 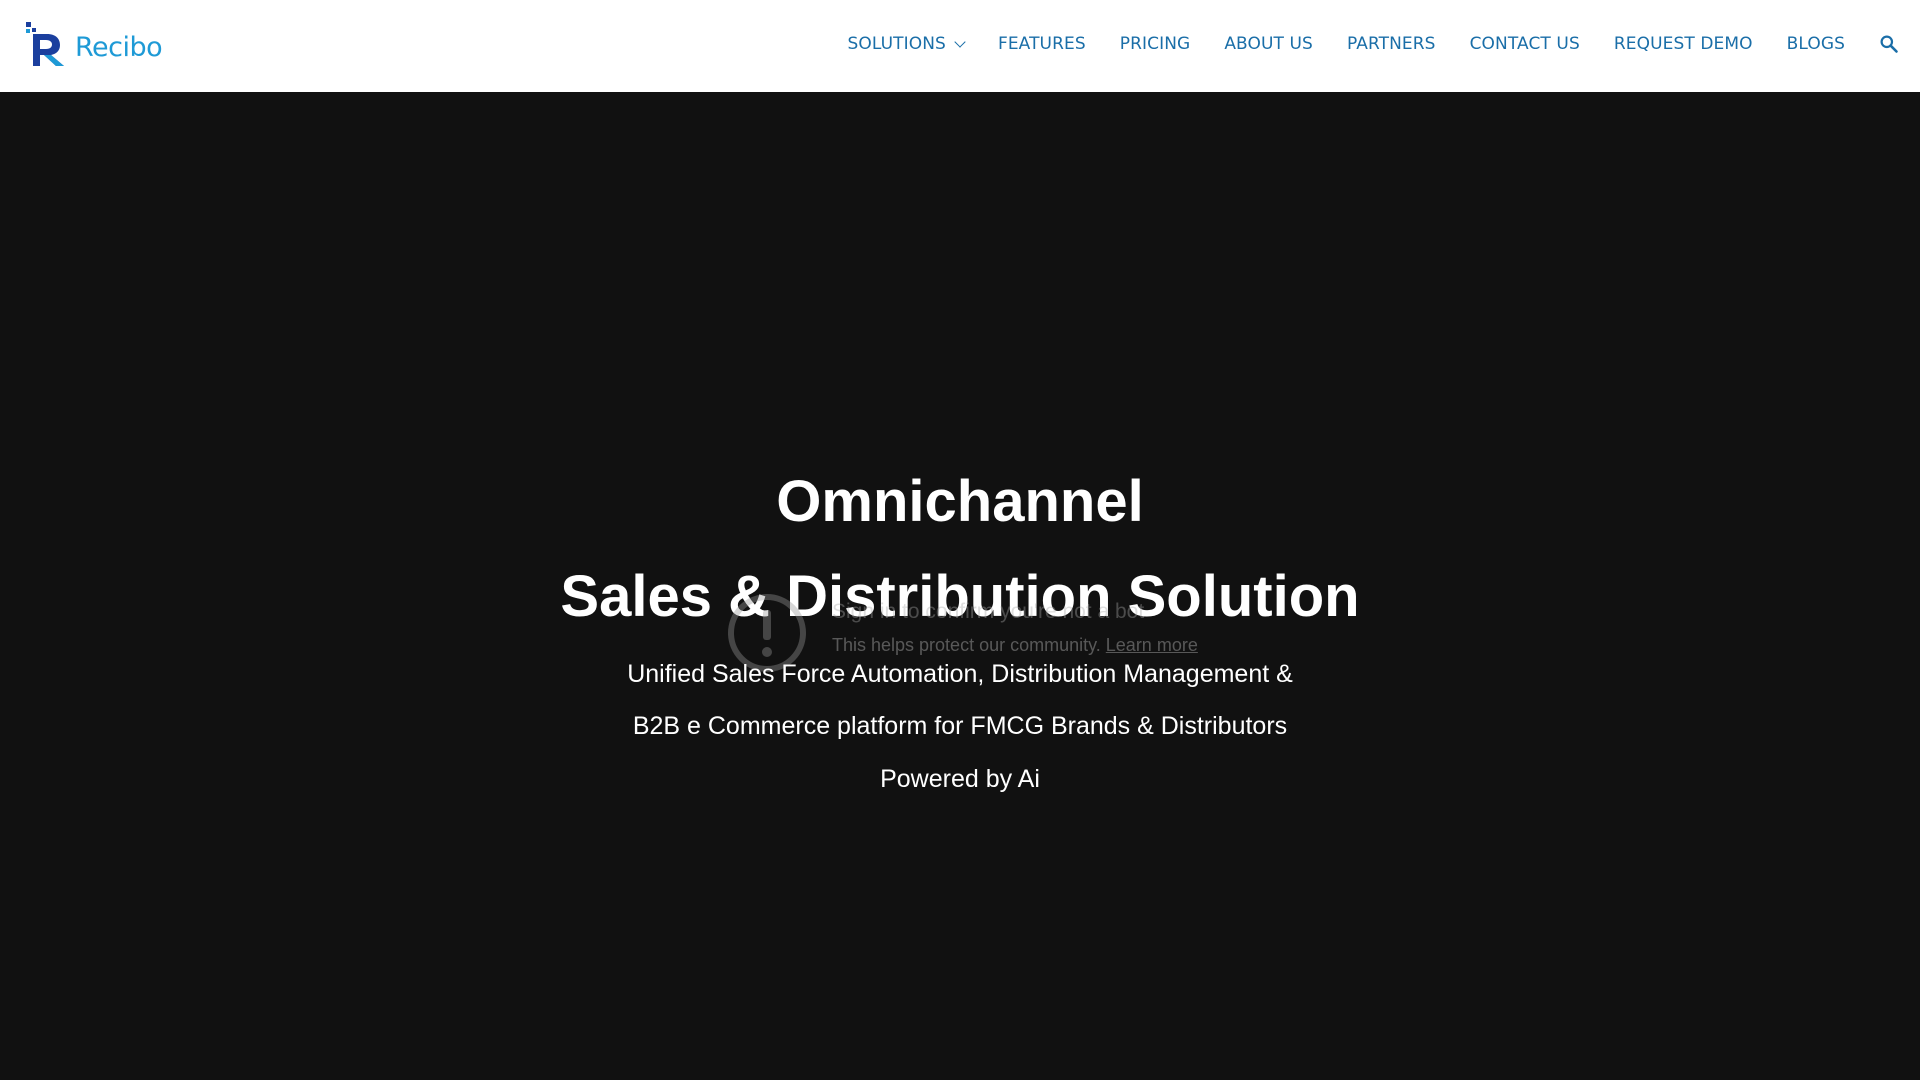 I want to click on chevron-down-icon, so click(x=960, y=42).